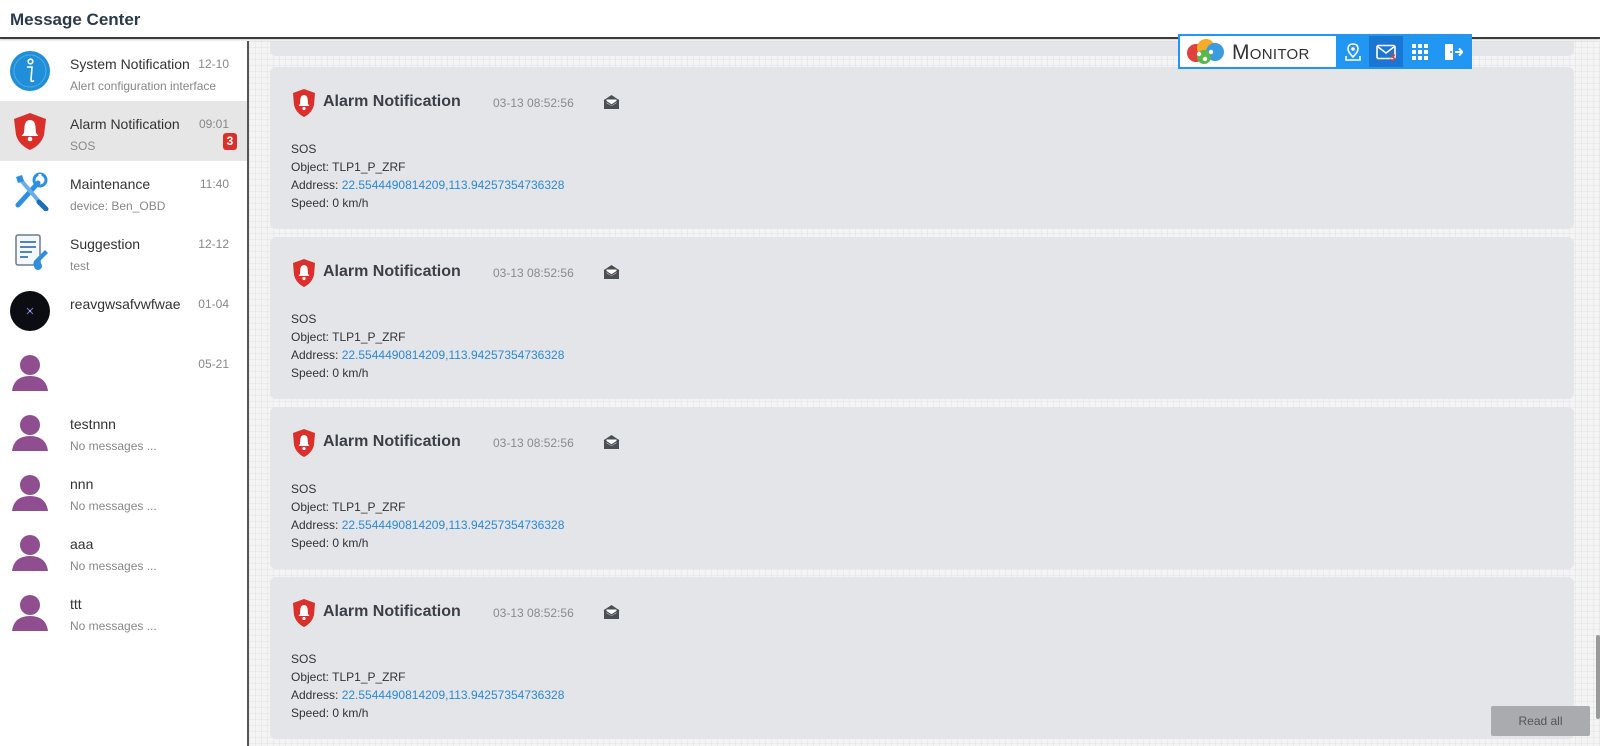 The image size is (1600, 746). I want to click on sidebar-item-time: 12-12, so click(213, 244).